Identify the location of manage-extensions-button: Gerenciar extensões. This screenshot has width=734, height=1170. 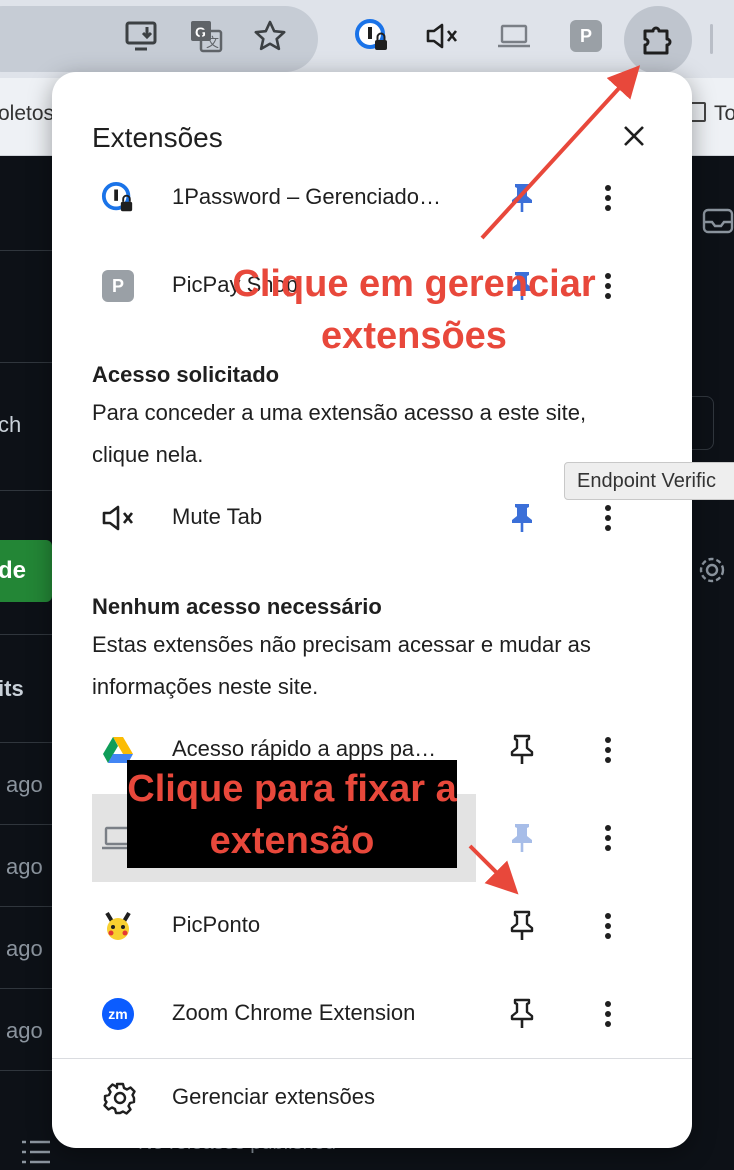
(372, 1103).